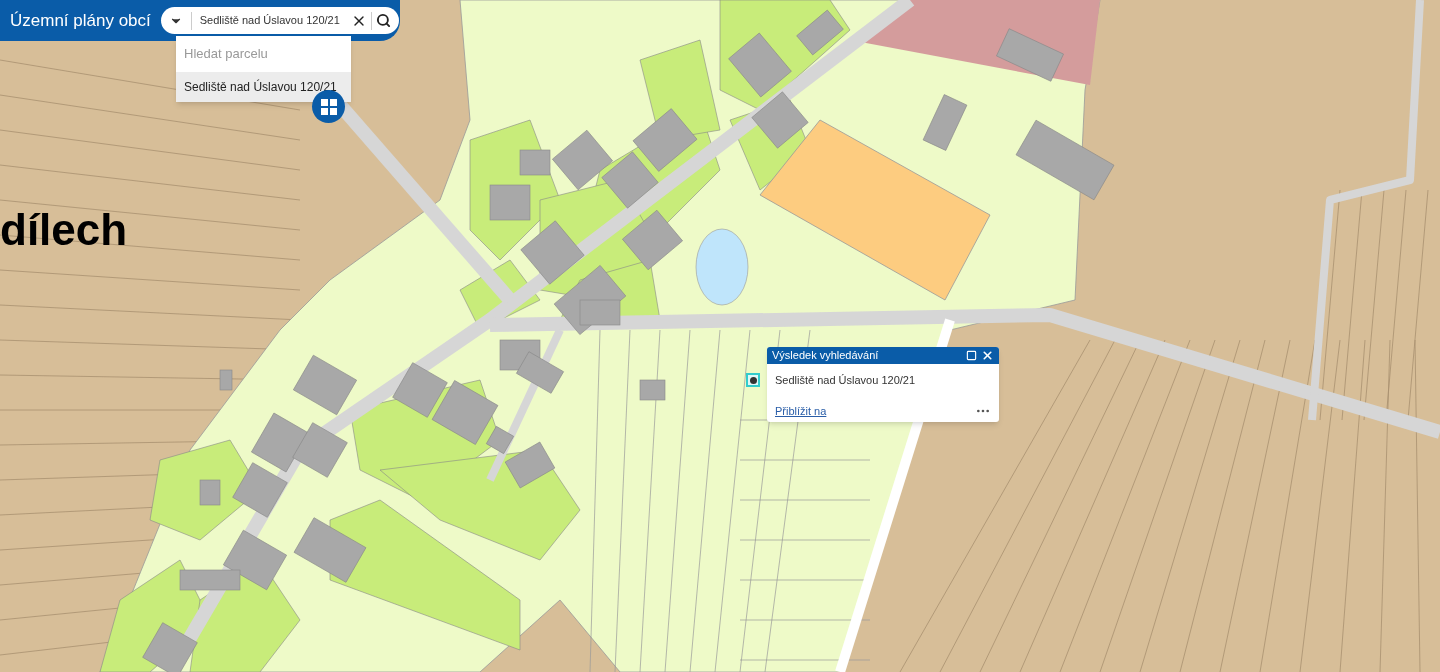 The width and height of the screenshot is (1440, 672). What do you see at coordinates (383, 20) in the screenshot?
I see `search-icon` at bounding box center [383, 20].